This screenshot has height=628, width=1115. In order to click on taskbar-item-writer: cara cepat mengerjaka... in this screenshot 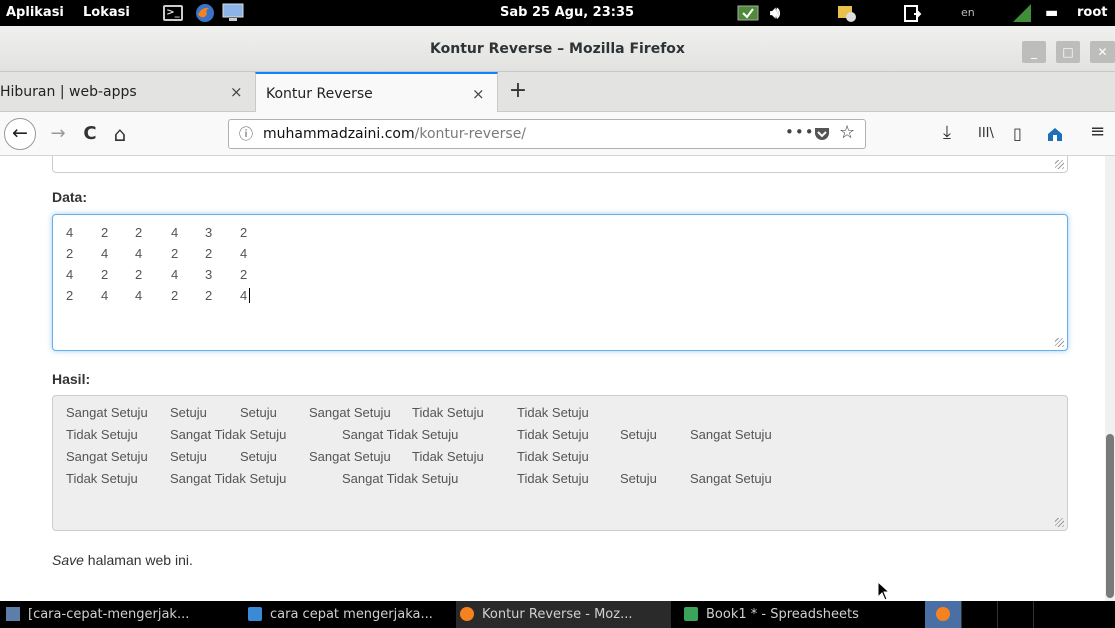, I will do `click(348, 614)`.